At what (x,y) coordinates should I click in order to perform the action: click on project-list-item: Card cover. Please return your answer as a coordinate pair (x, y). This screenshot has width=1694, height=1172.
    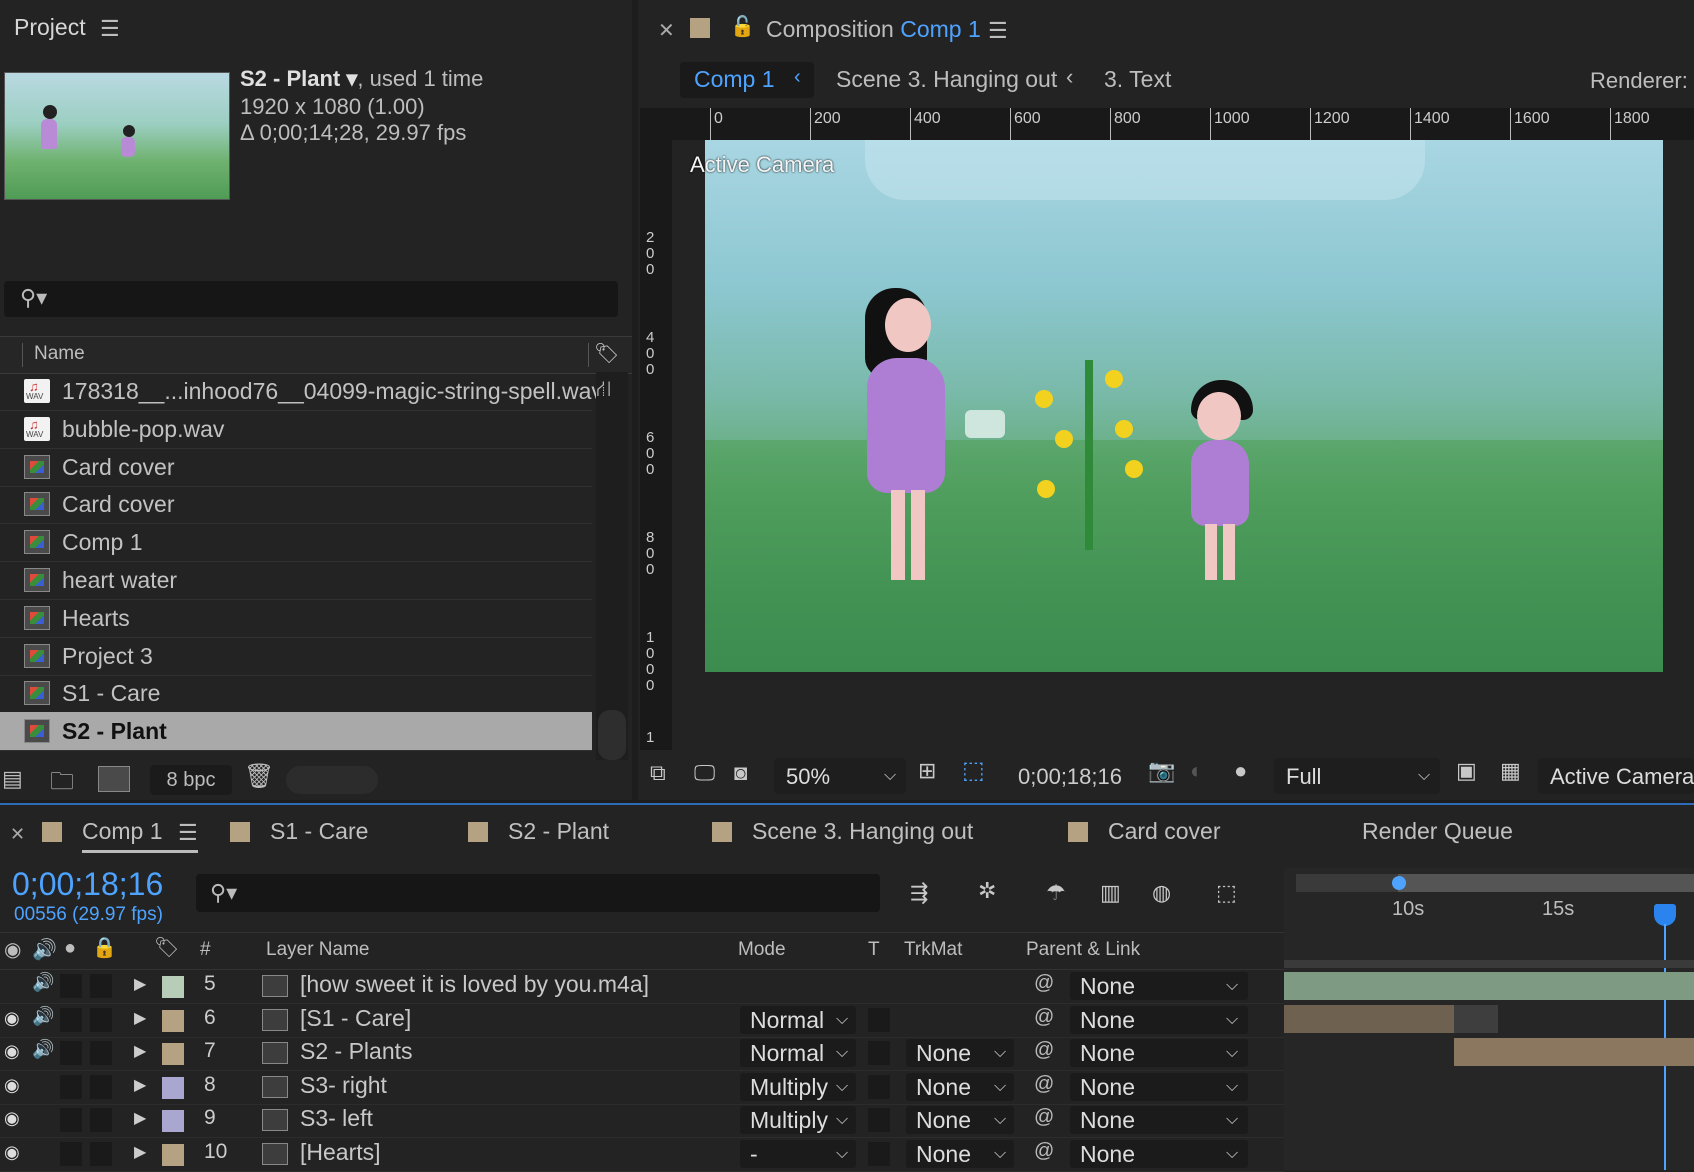
    Looking at the image, I should click on (296, 467).